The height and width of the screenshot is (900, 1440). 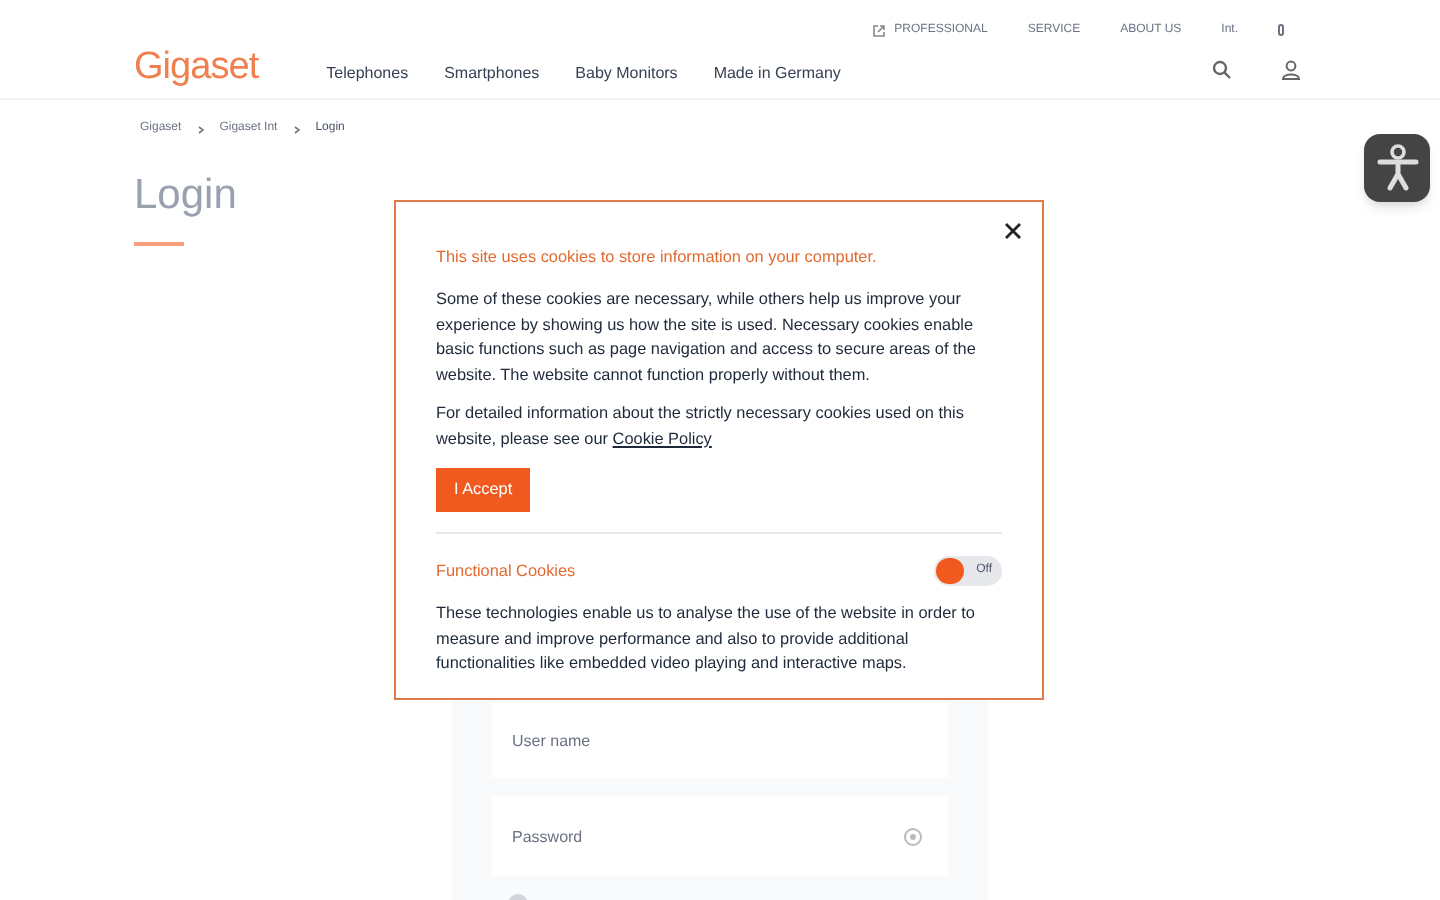 What do you see at coordinates (1291, 69) in the screenshot?
I see `user-icon` at bounding box center [1291, 69].